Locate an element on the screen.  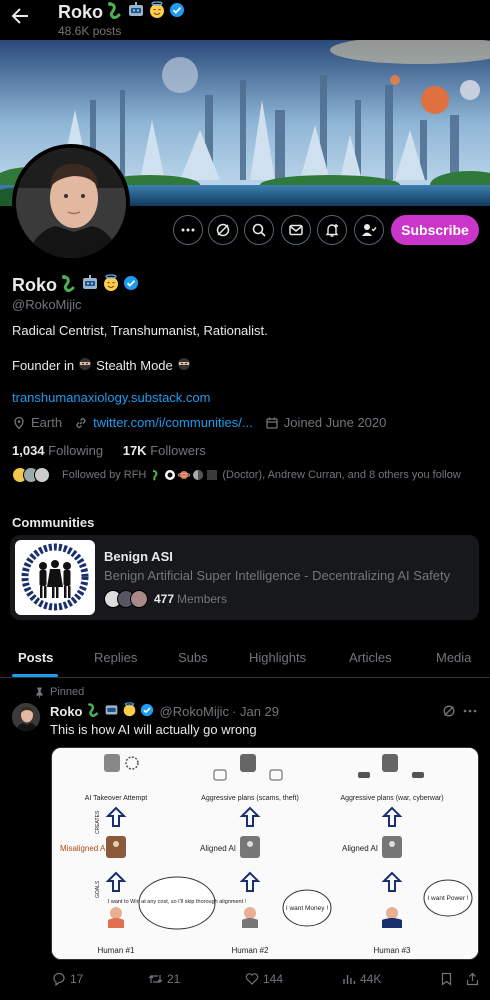
location-pin-icon is located at coordinates (19, 422).